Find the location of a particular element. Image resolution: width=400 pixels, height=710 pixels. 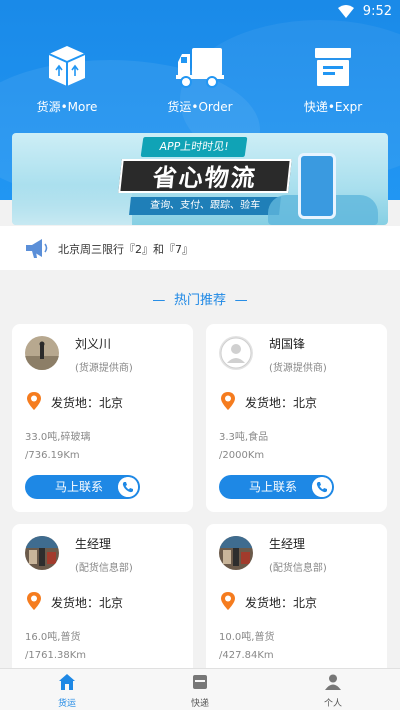

promo-banner: APP上时时见! 省心物流 查询、支付、跟踪、验车 is located at coordinates (200, 179).